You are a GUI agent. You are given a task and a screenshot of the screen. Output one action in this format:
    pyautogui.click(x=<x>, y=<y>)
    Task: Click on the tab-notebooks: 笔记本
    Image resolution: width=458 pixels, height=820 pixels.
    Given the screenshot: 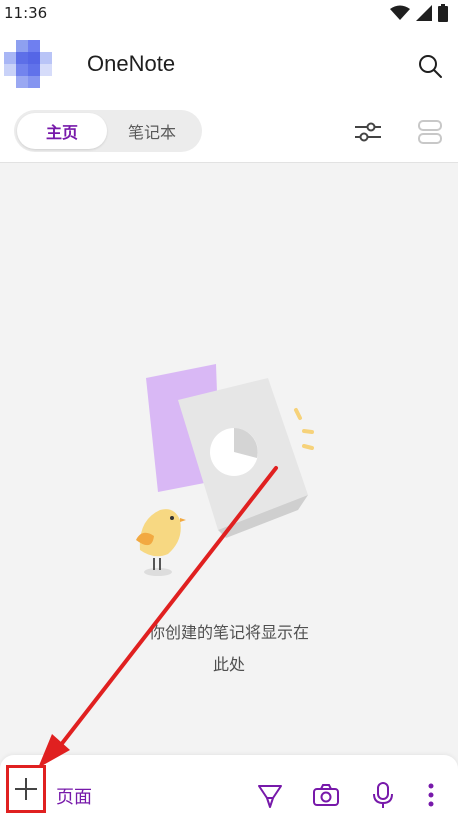 What is the action you would take?
    pyautogui.click(x=152, y=131)
    